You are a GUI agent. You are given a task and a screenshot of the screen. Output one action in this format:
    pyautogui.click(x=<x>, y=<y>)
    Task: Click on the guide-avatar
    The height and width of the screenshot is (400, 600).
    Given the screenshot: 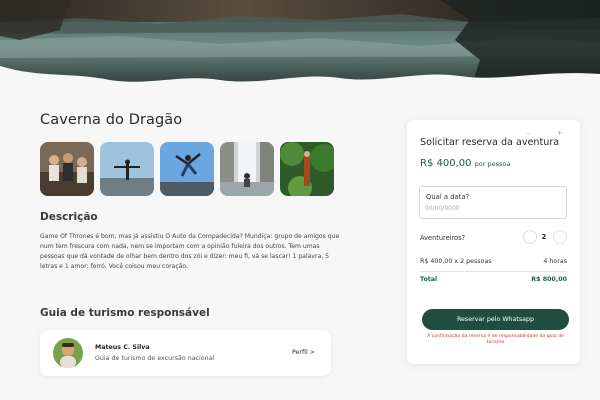 What is the action you would take?
    pyautogui.click(x=68, y=353)
    